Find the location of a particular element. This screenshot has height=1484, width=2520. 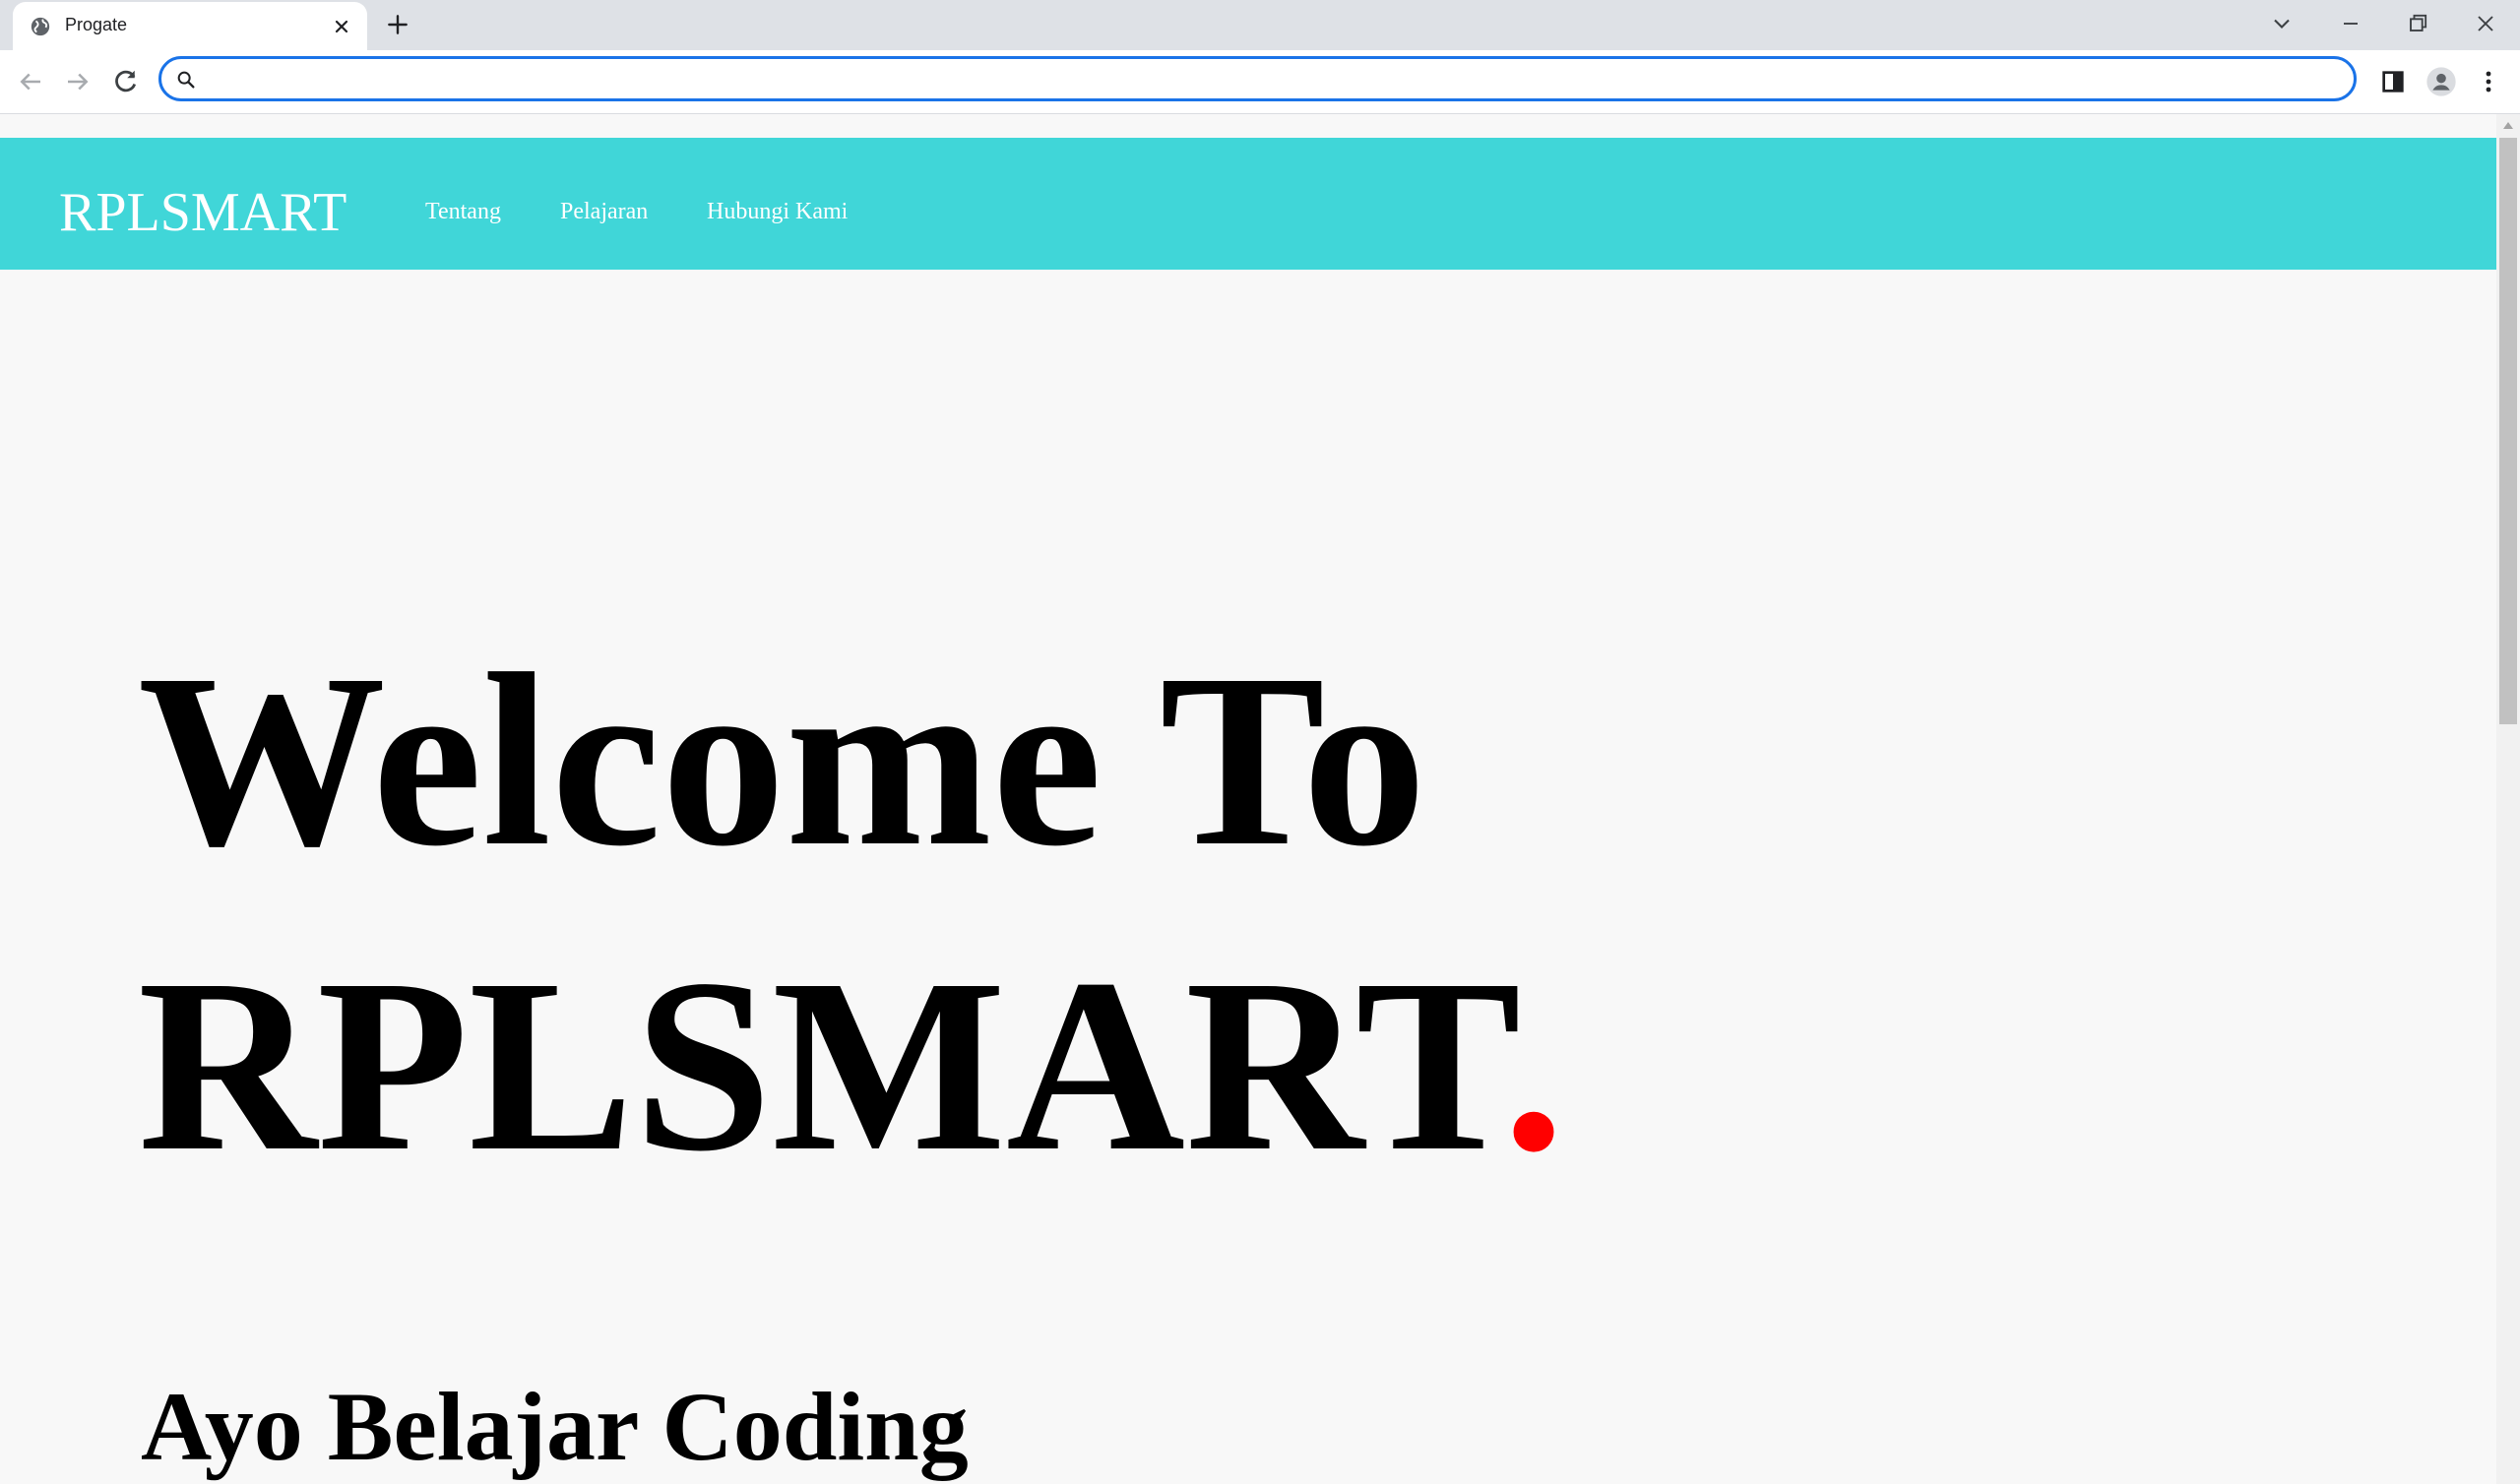

profile-avatar-icon is located at coordinates (2441, 81).